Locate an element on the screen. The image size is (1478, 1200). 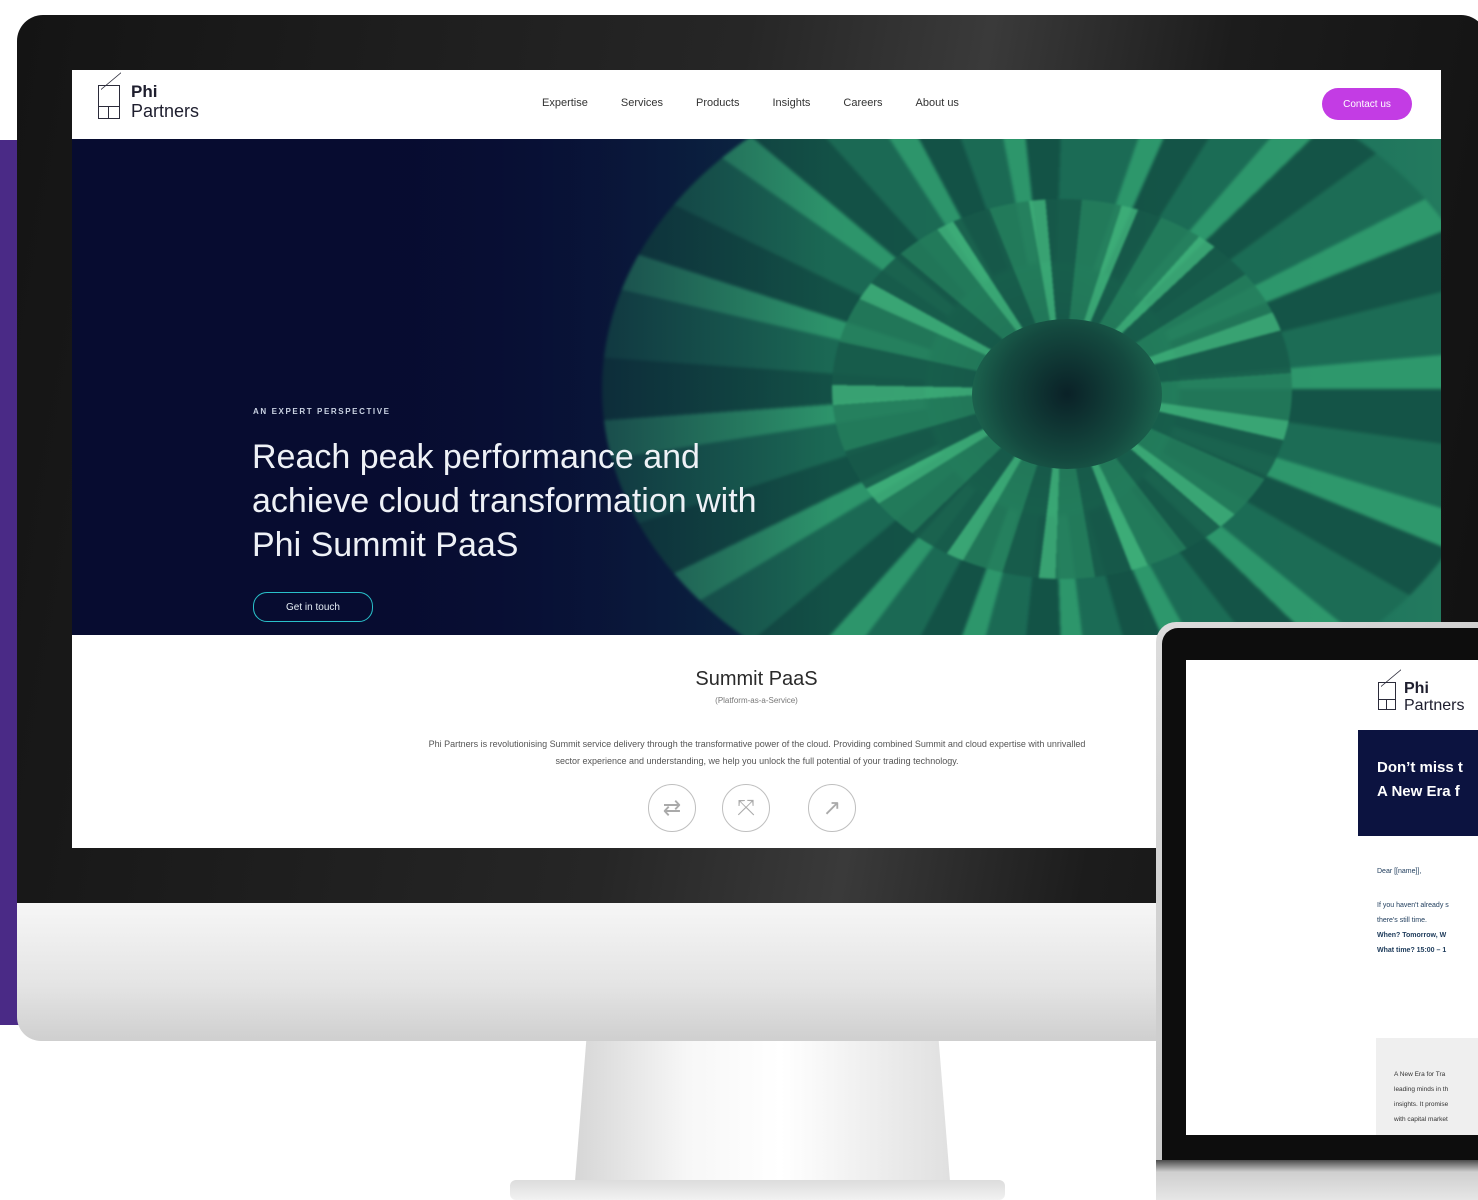
nav-item-insights: Insights is located at coordinates (791, 103).